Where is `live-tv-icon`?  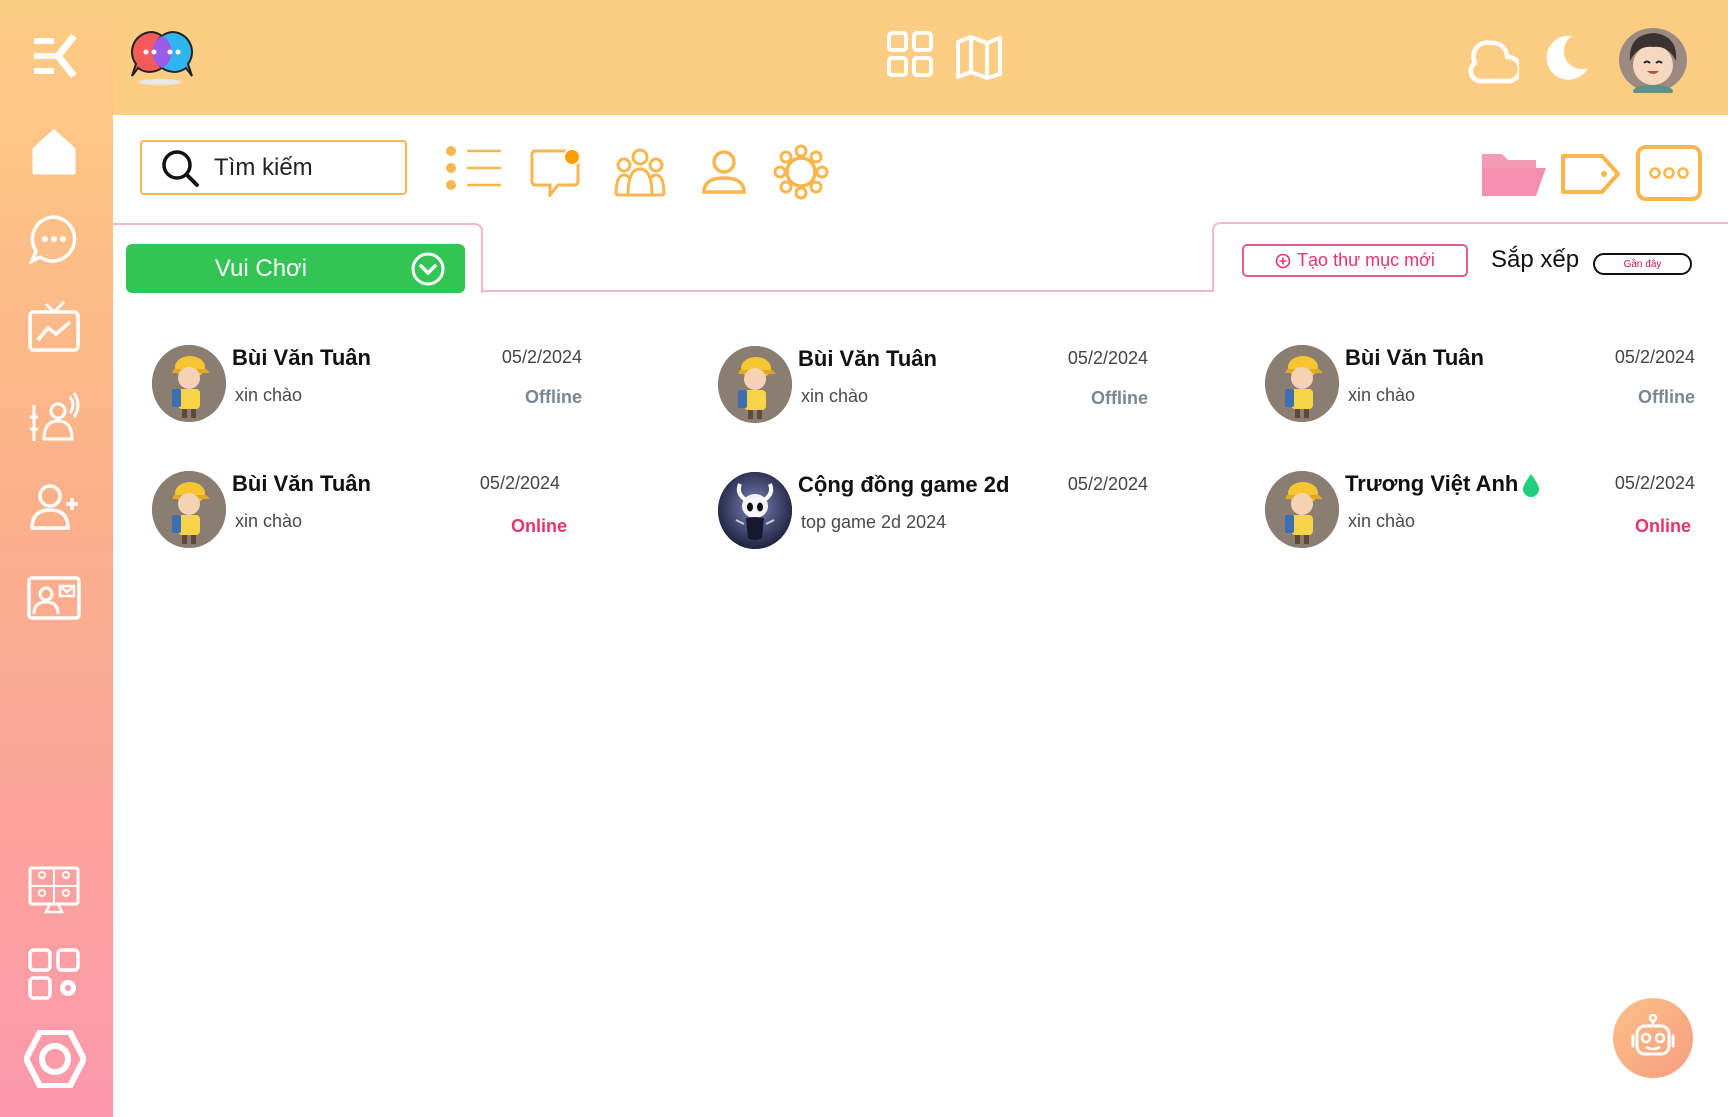 live-tv-icon is located at coordinates (54, 328).